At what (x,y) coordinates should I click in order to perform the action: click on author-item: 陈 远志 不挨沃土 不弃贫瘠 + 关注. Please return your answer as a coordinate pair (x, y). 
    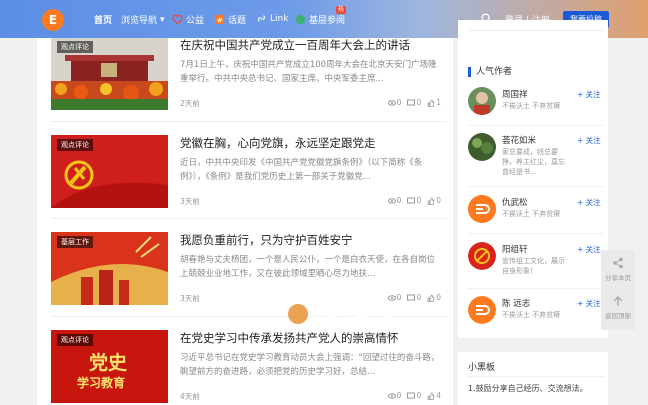
    Looking at the image, I should click on (536, 314).